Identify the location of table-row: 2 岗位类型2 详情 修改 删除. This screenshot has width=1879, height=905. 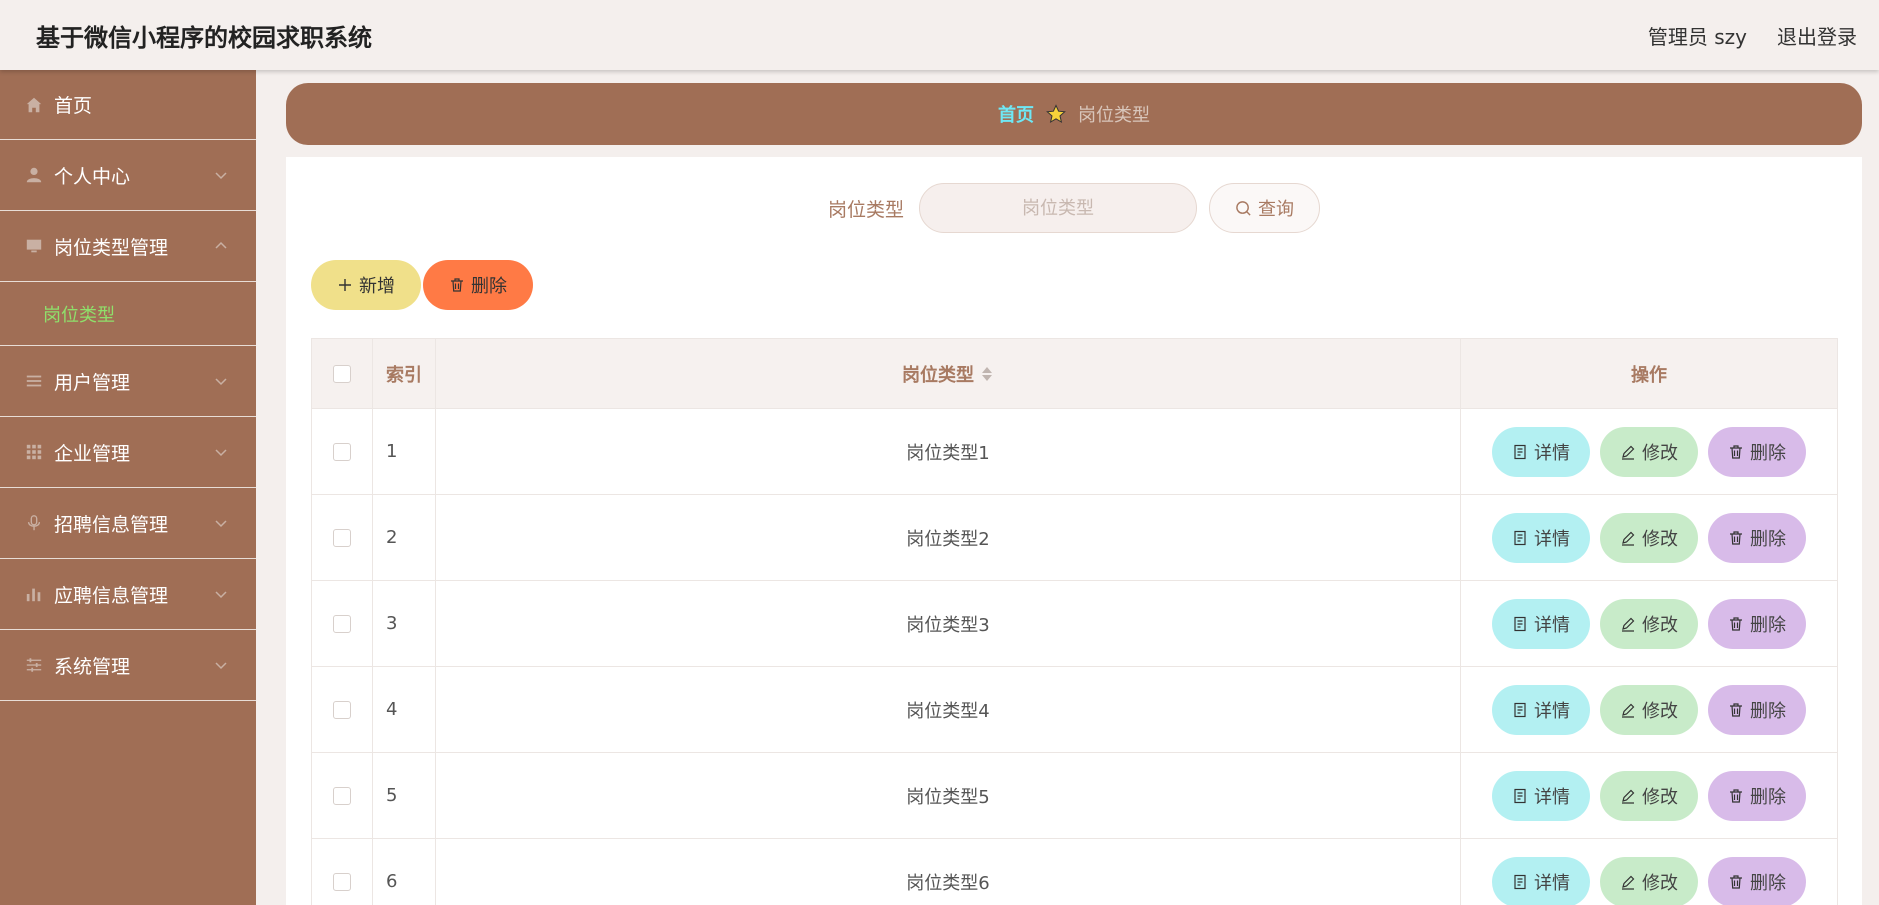
(1074, 538).